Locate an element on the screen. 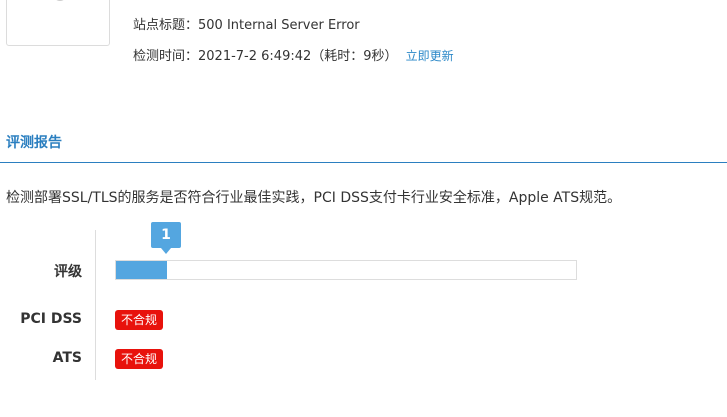 The width and height of the screenshot is (727, 417). pci-dss-label: PCI DSS is located at coordinates (51, 319).